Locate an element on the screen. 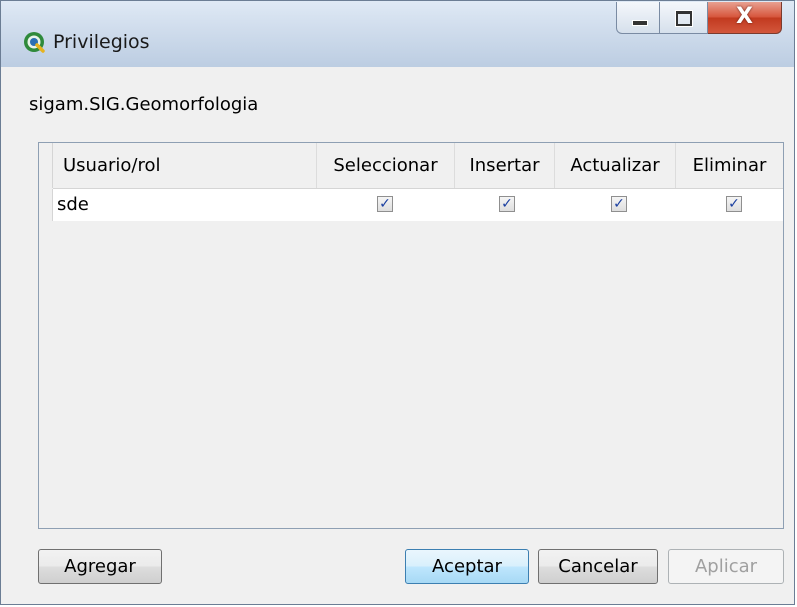 This screenshot has height=607, width=797. seleccionar-checkbox: ✓ is located at coordinates (385, 204).